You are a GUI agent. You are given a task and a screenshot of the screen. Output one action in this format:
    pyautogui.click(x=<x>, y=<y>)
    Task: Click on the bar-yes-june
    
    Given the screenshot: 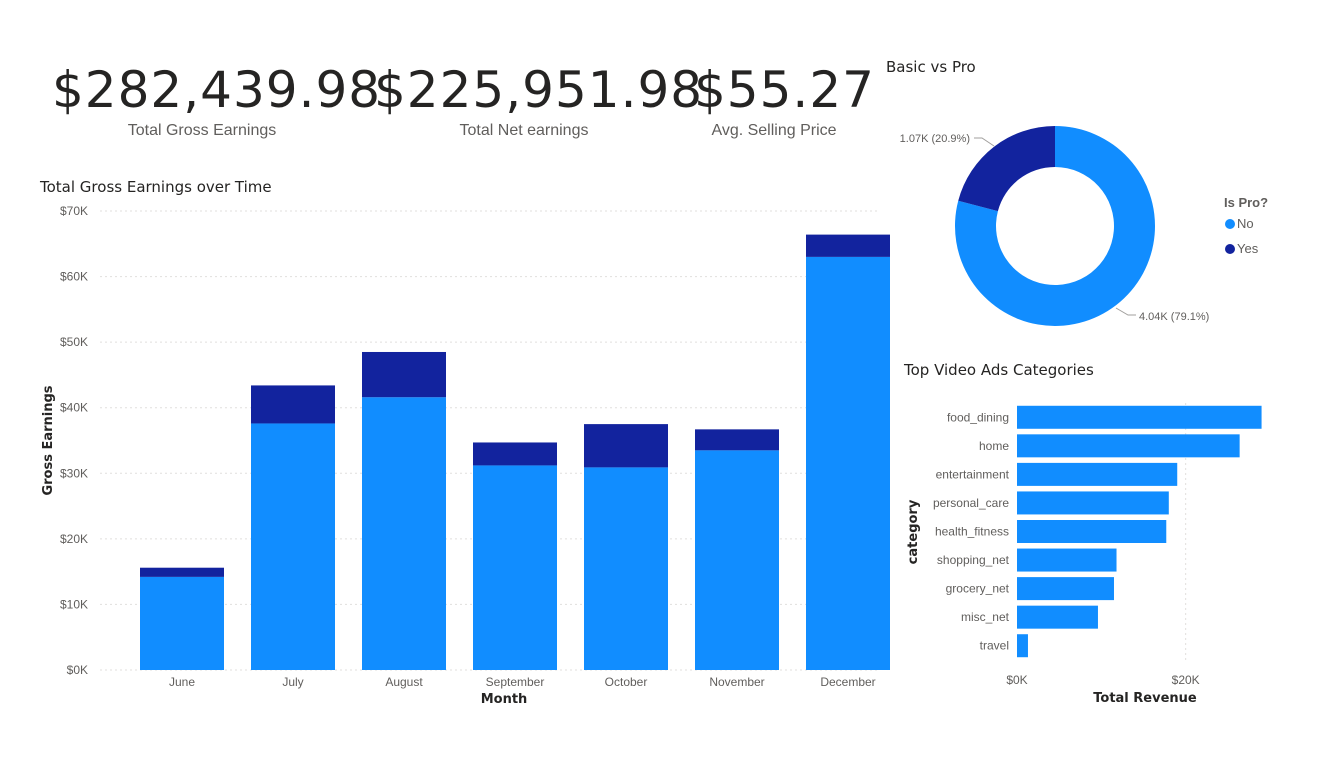 What is the action you would take?
    pyautogui.click(x=182, y=572)
    